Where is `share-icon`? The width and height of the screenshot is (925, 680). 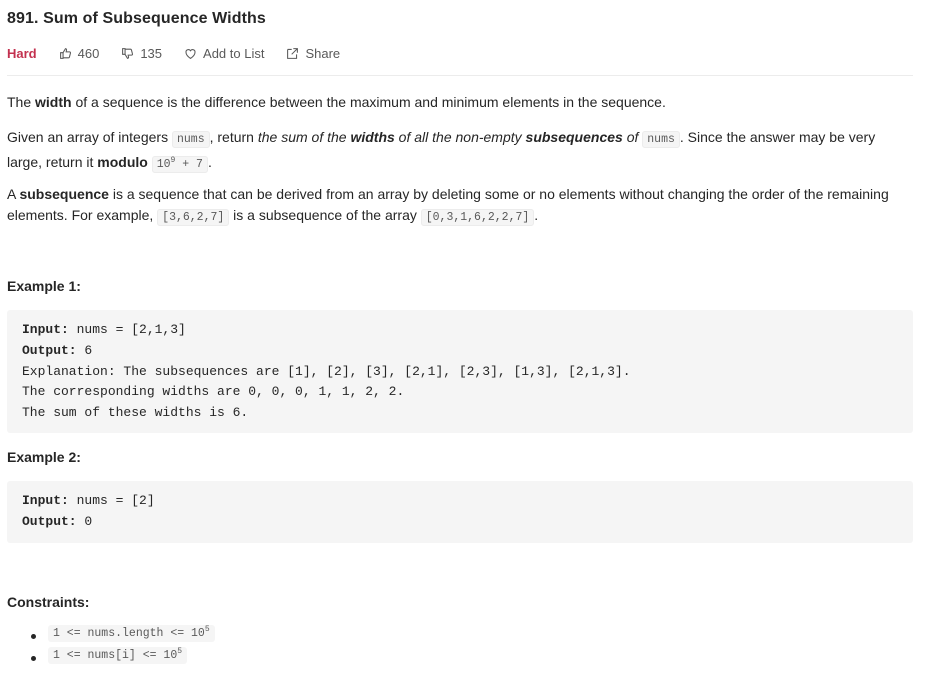
share-icon is located at coordinates (293, 53).